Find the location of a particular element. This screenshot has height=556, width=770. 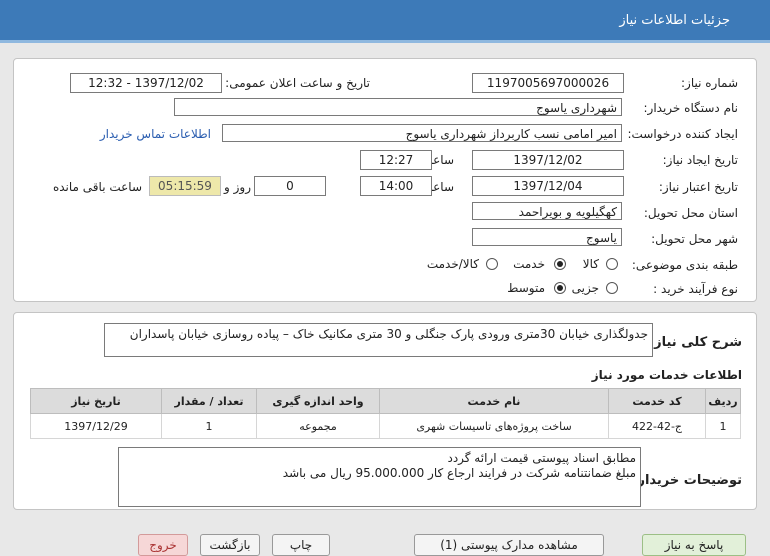

col-row-header: ردیف is located at coordinates (723, 401).